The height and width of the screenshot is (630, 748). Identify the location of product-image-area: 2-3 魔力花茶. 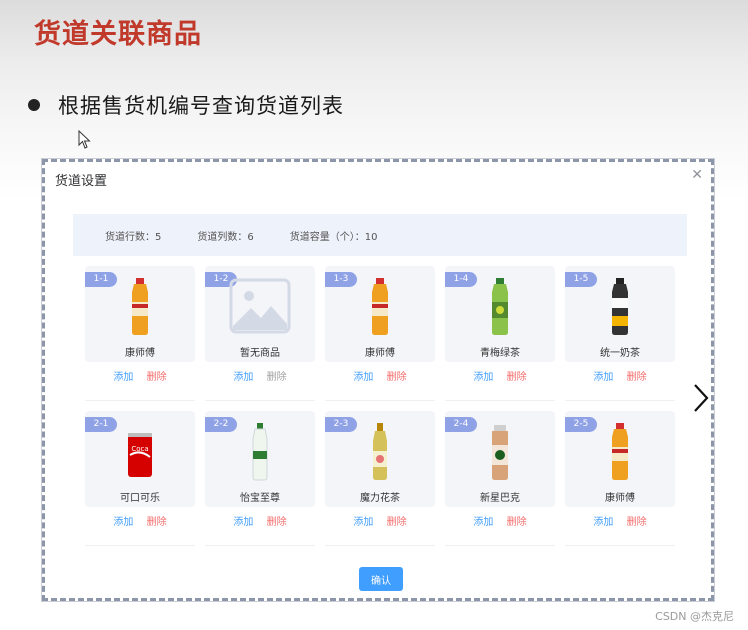
(380, 459).